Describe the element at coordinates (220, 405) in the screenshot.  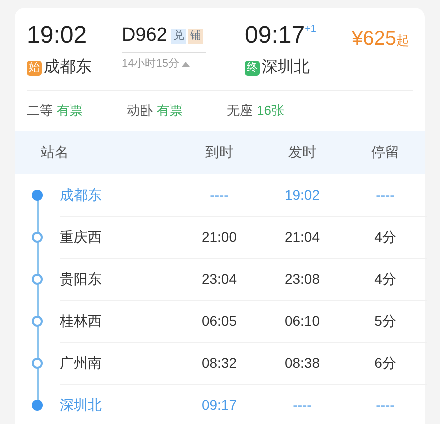
I see `arrival-time-cell-text: 09:17` at that location.